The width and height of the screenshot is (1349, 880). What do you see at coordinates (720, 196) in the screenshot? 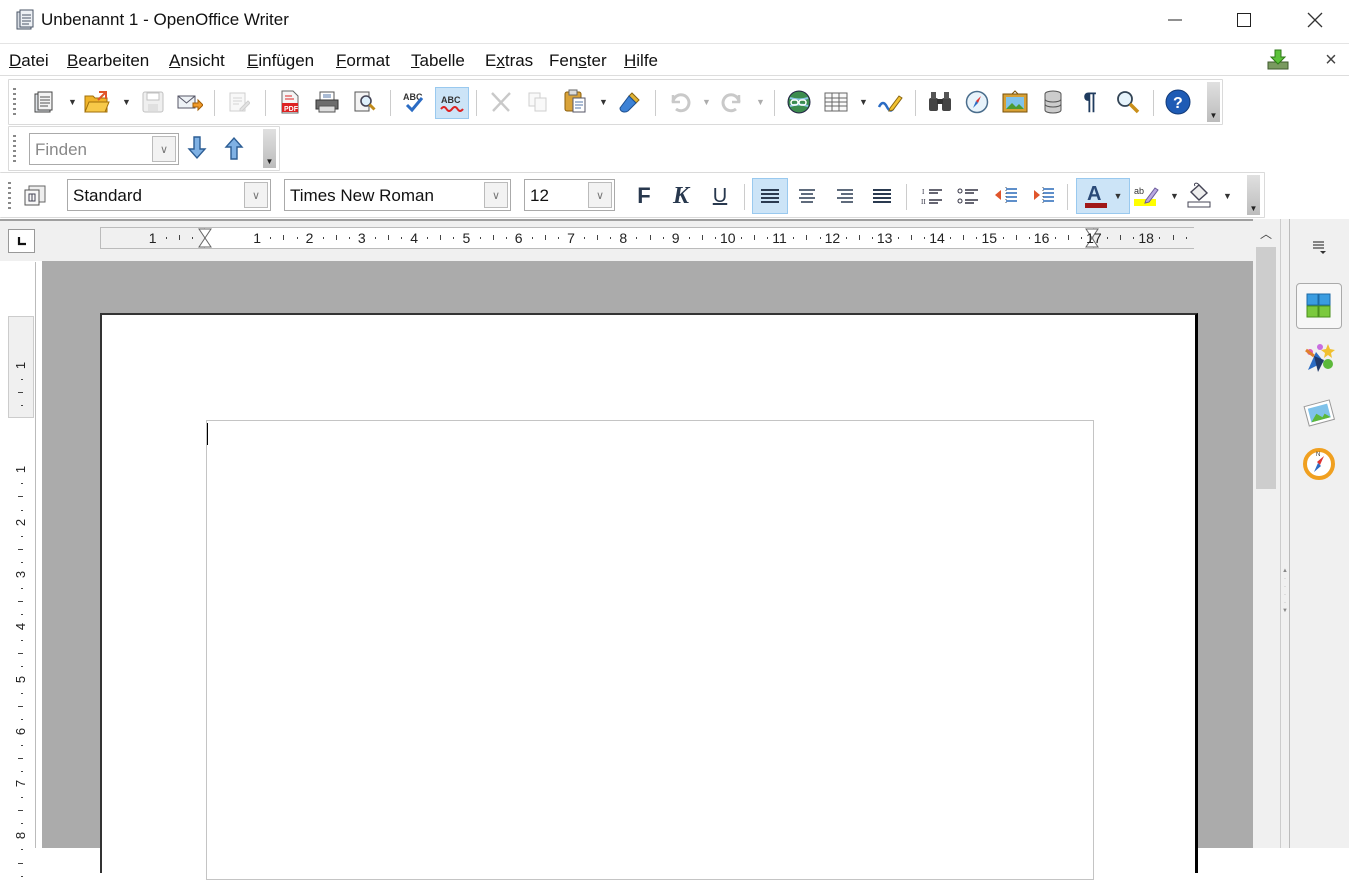
I see `underline-button: U` at bounding box center [720, 196].